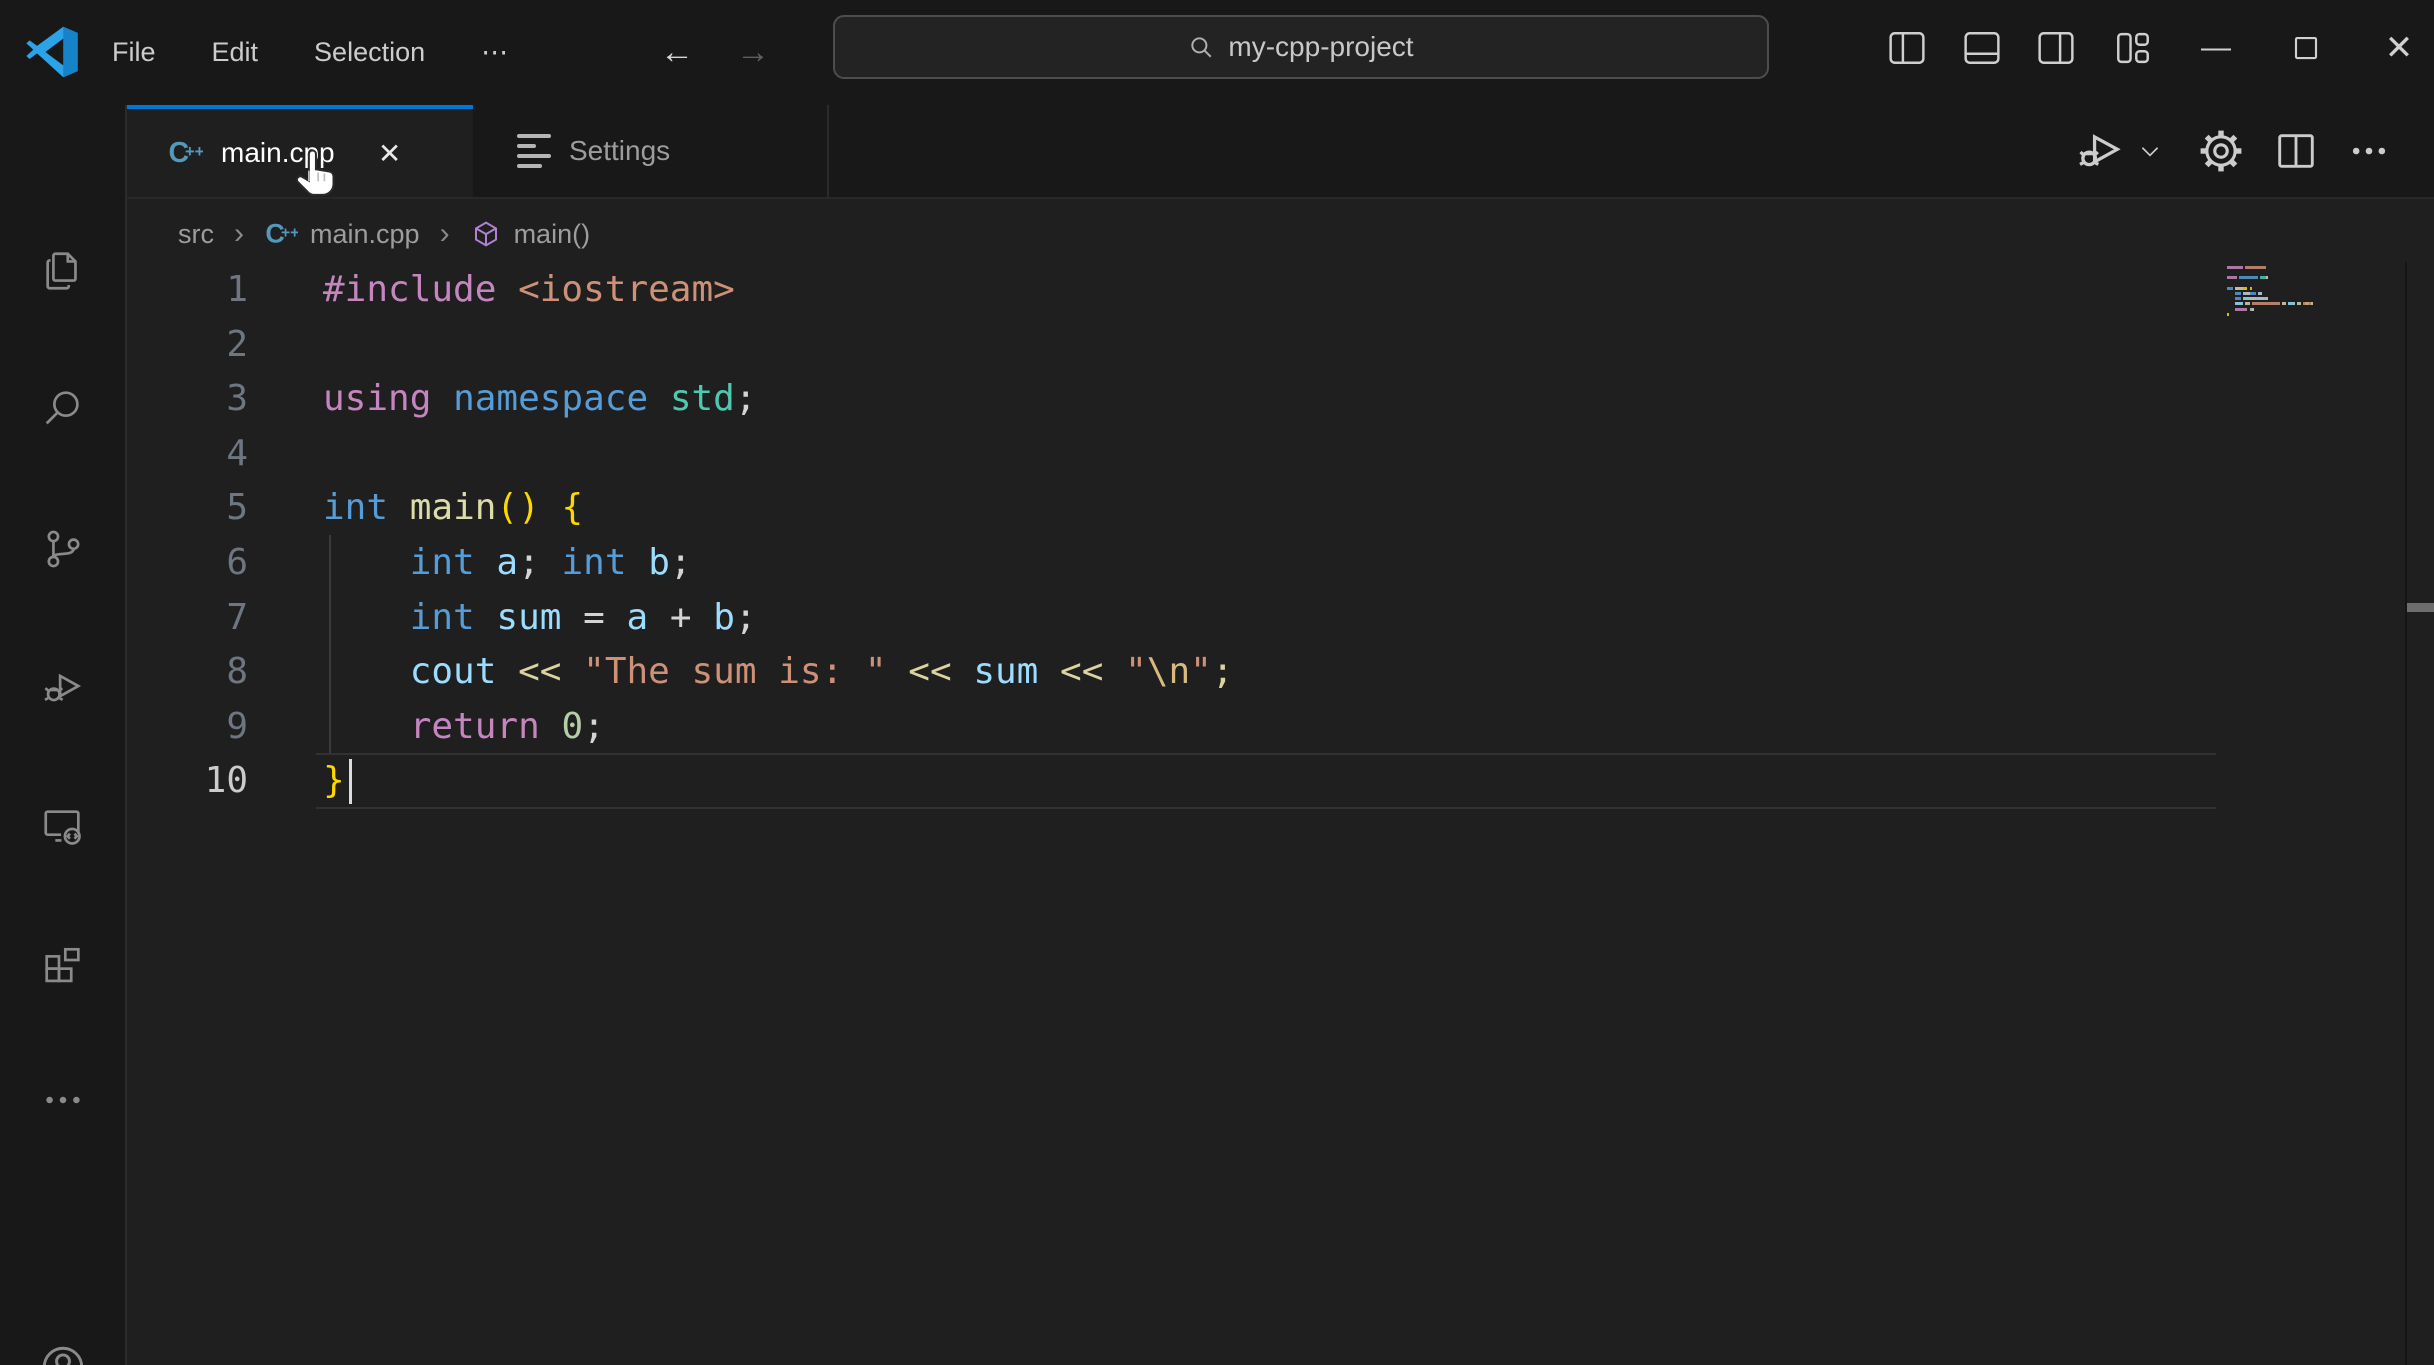 This screenshot has height=1365, width=2434. Describe the element at coordinates (237, 453) in the screenshot. I see `line-number: 4` at that location.